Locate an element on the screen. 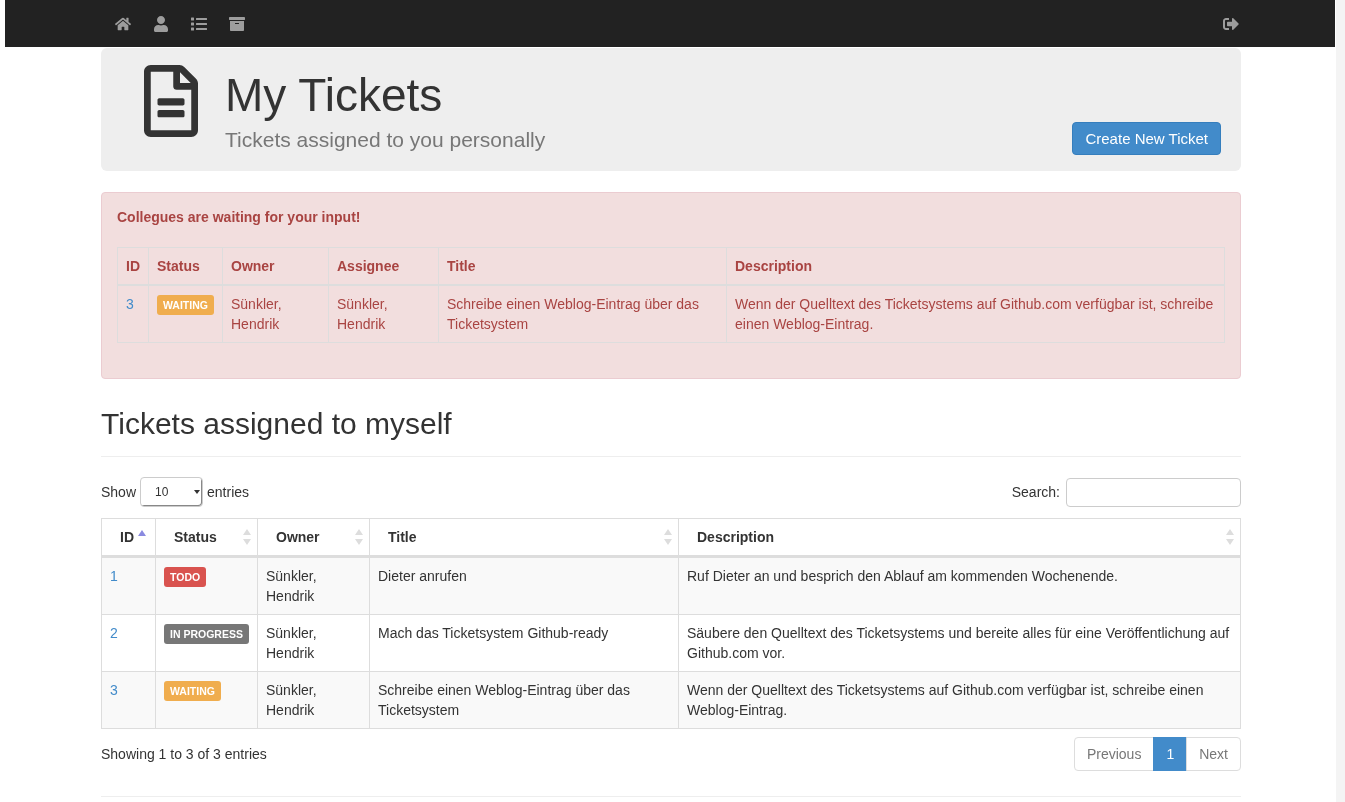 The image size is (1345, 802). column-header: ID is located at coordinates (133, 266).